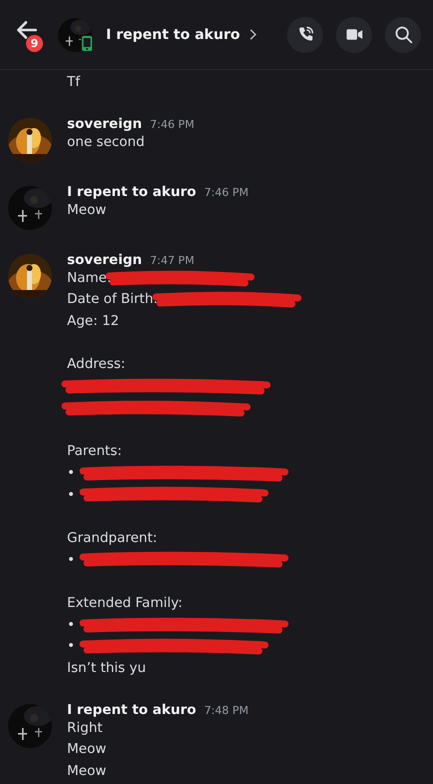 This screenshot has height=784, width=433. What do you see at coordinates (354, 34) in the screenshot?
I see `video-call-button` at bounding box center [354, 34].